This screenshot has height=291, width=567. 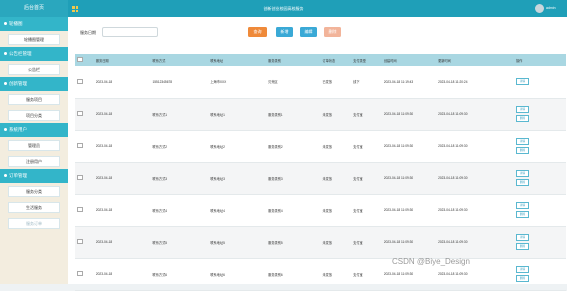 What do you see at coordinates (332, 32) in the screenshot?
I see `delete-button: 删除` at bounding box center [332, 32].